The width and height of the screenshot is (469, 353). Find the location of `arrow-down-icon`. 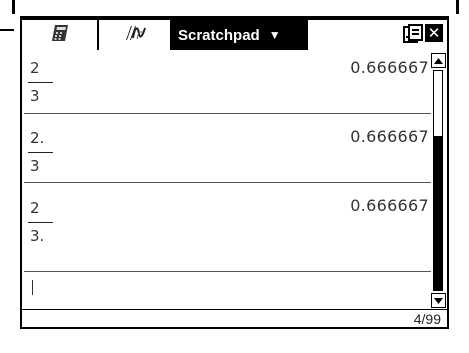

arrow-down-icon is located at coordinates (438, 300).